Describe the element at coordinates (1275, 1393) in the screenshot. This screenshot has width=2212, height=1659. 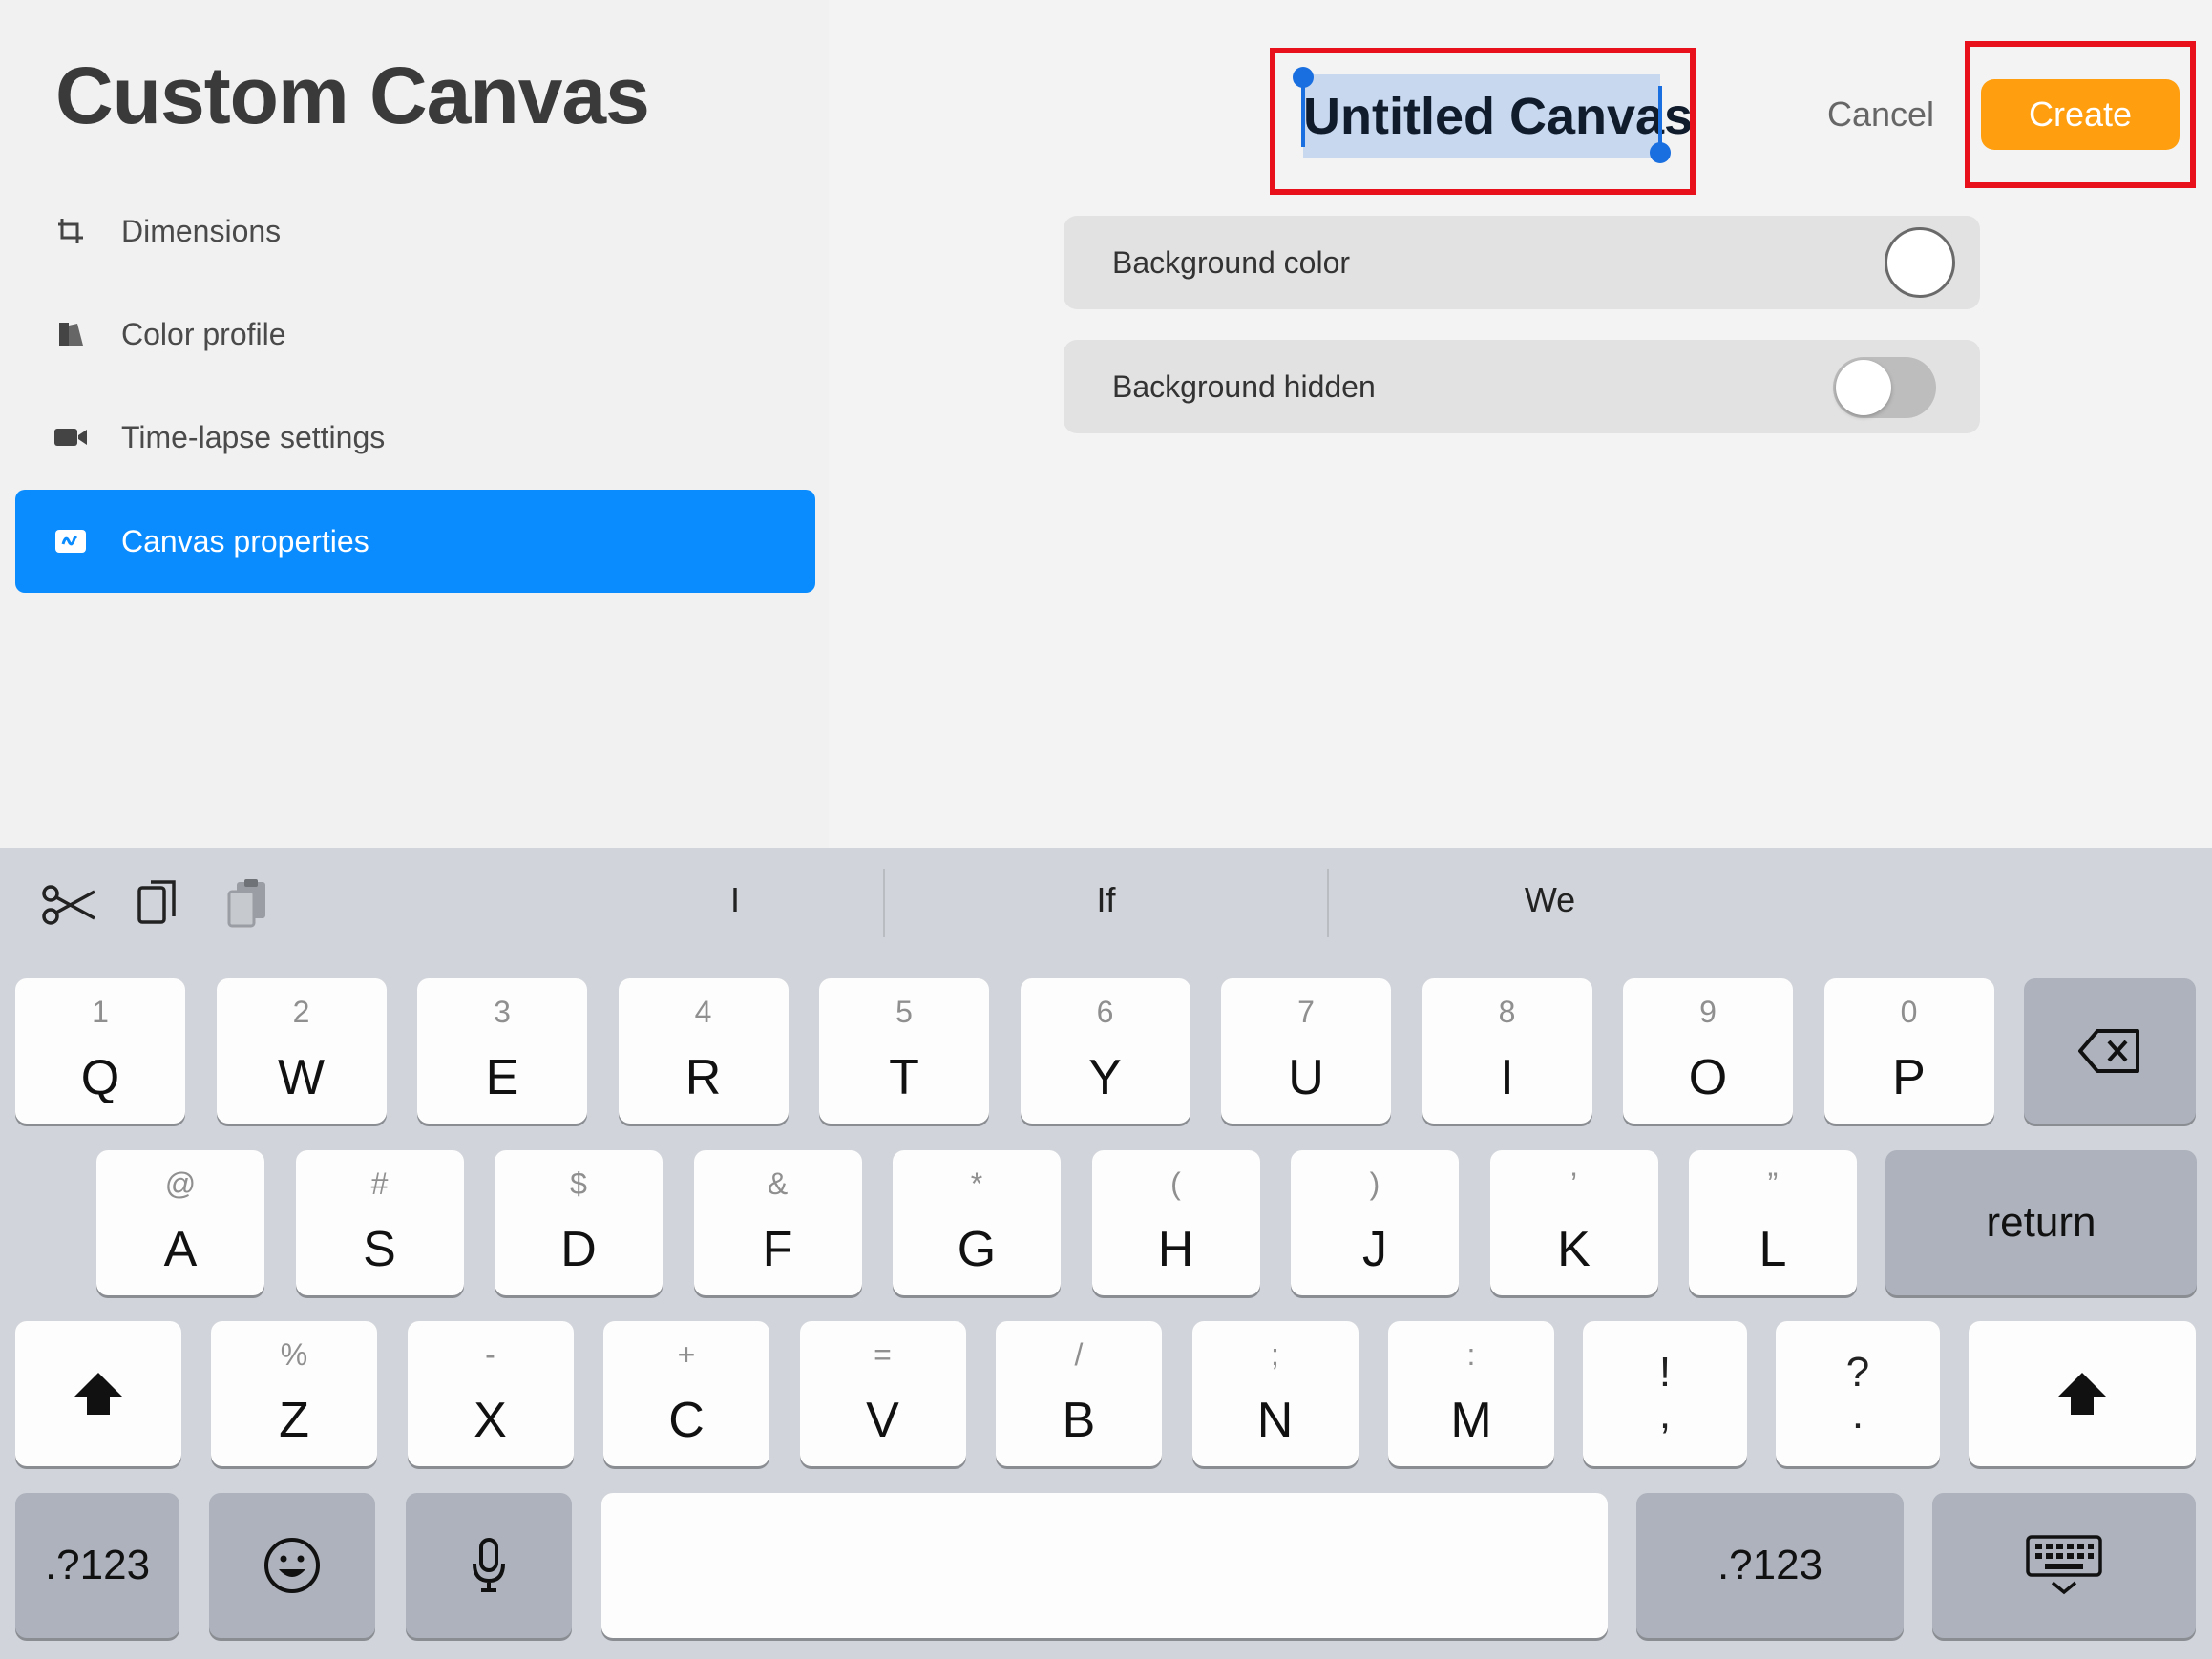
I see `key-n: ; N` at that location.